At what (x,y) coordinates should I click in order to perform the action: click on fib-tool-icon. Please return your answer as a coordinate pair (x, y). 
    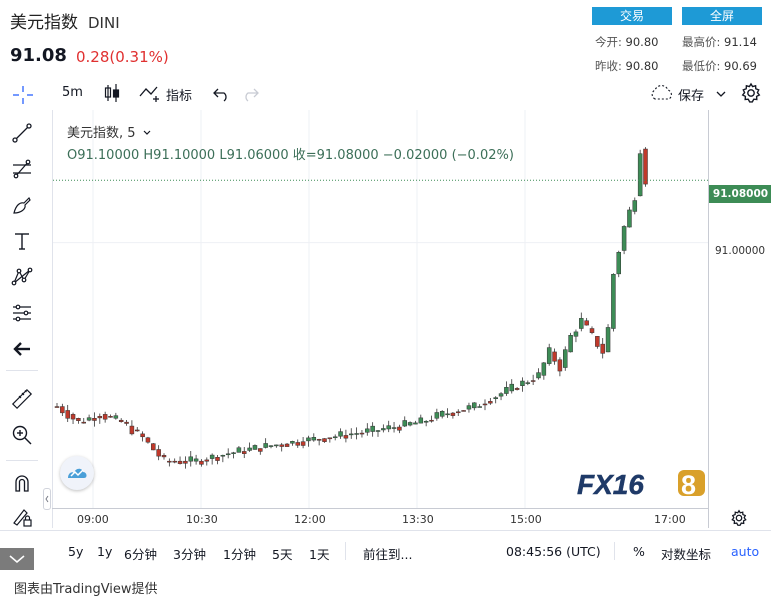
    Looking at the image, I should click on (22, 169).